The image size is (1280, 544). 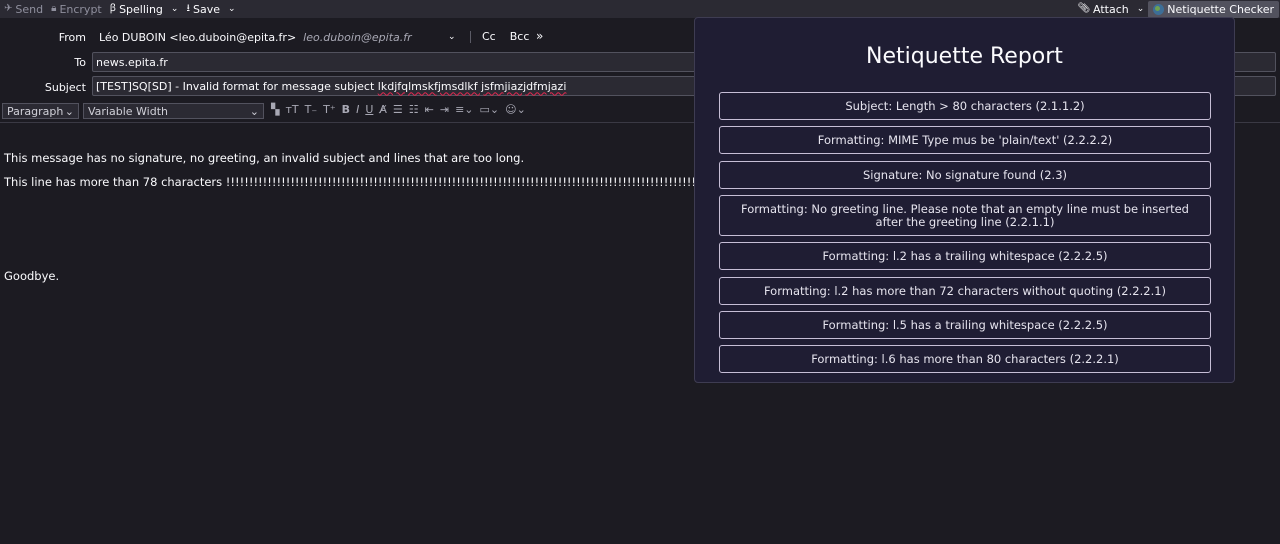 I want to click on body-line: Goodbye., so click(x=32, y=276).